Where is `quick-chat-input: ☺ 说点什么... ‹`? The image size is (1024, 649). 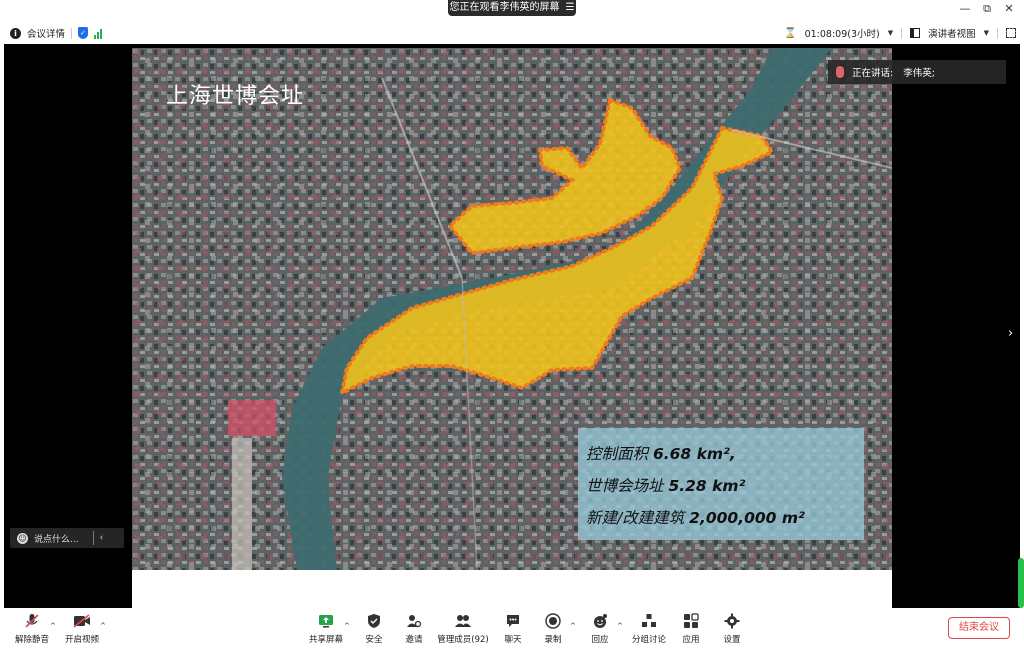
quick-chat-input: ☺ 说点什么... ‹ is located at coordinates (67, 538).